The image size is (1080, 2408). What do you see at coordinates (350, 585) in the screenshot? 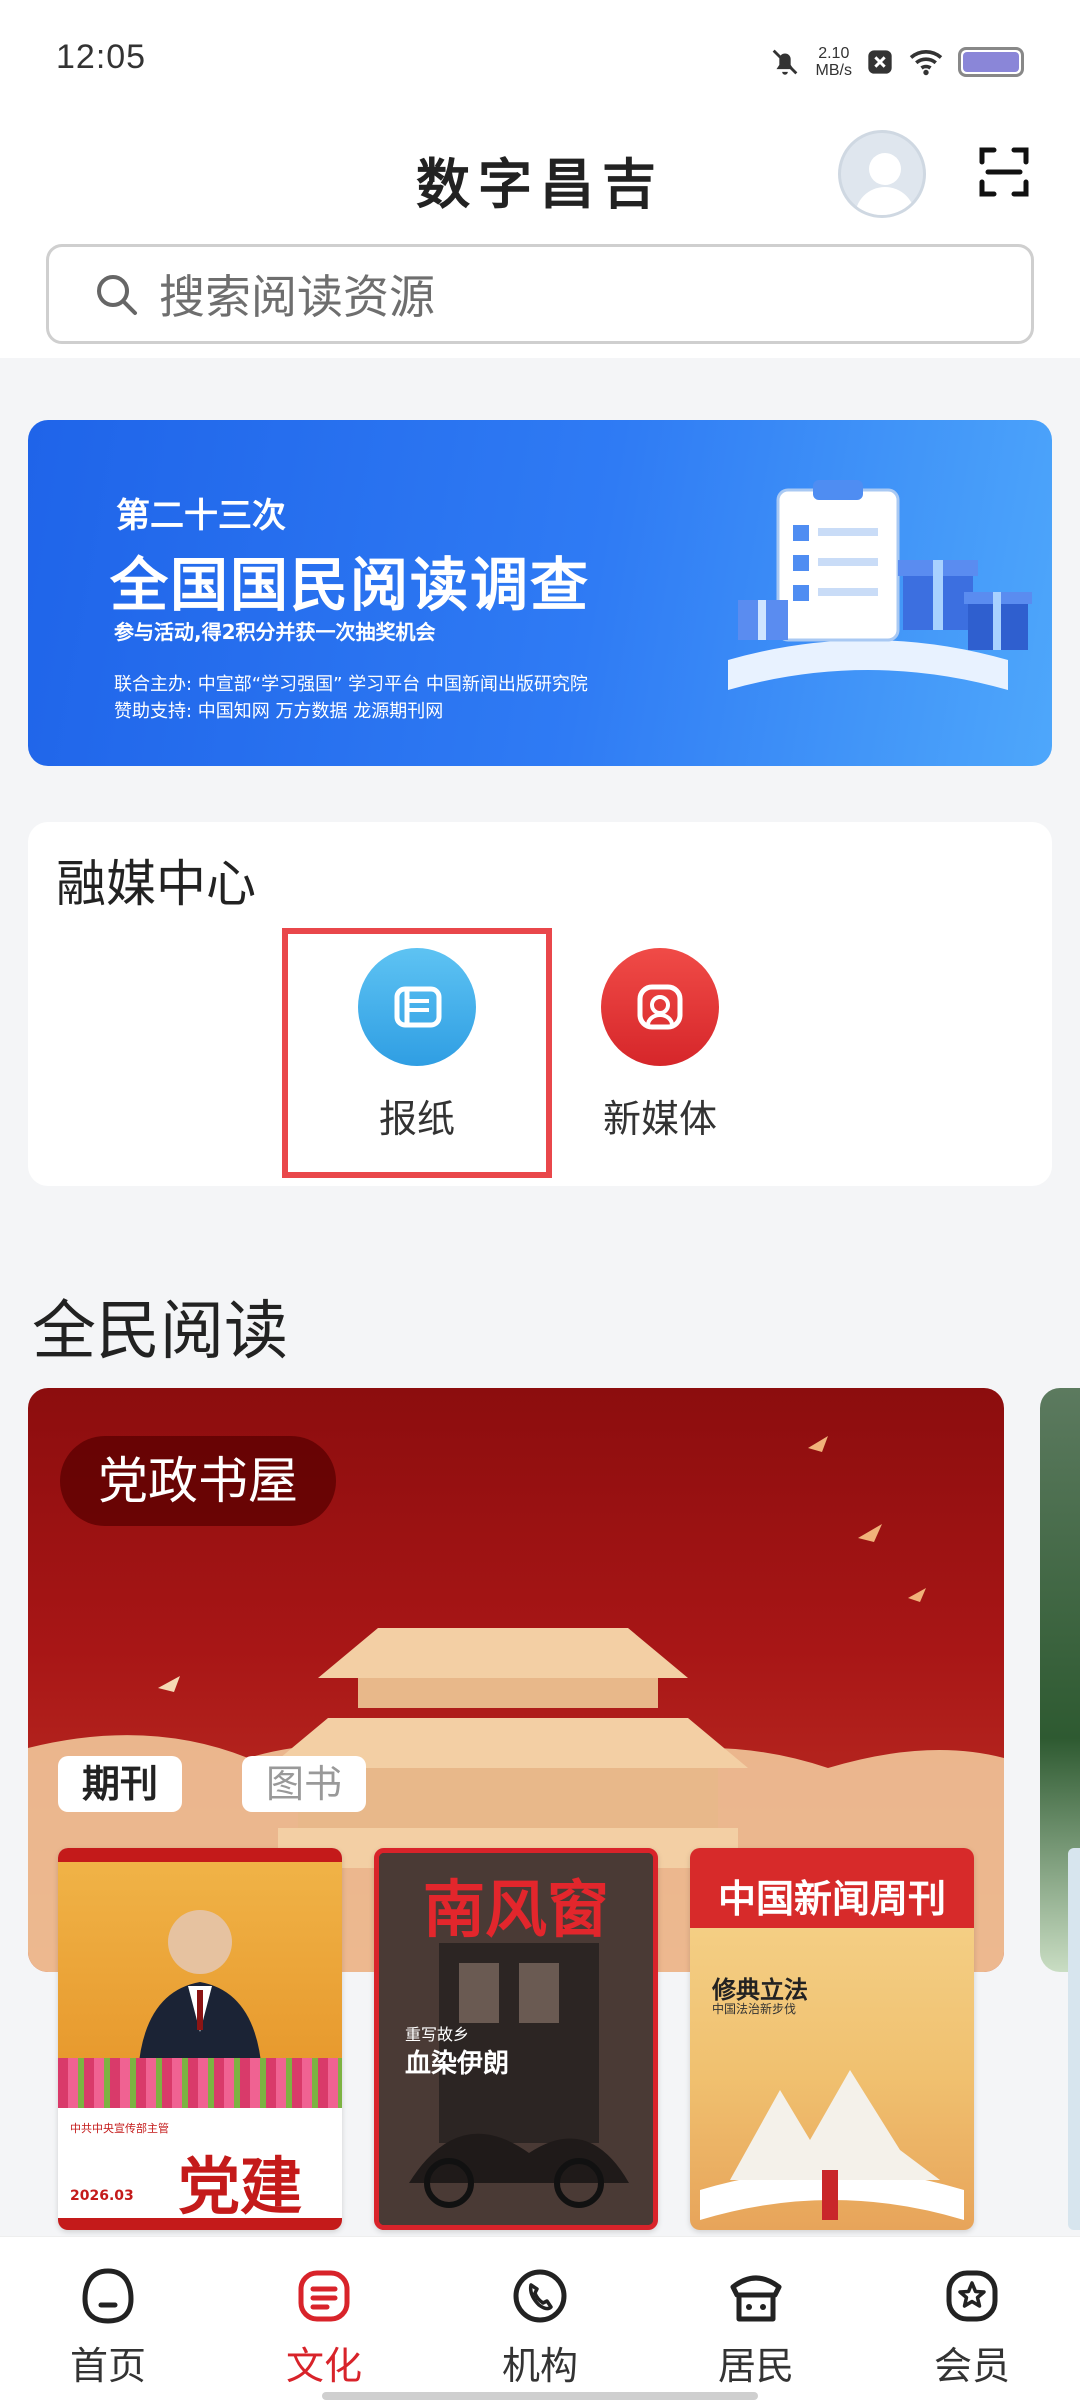
I see `banner-title: 全国国民阅读调查` at bounding box center [350, 585].